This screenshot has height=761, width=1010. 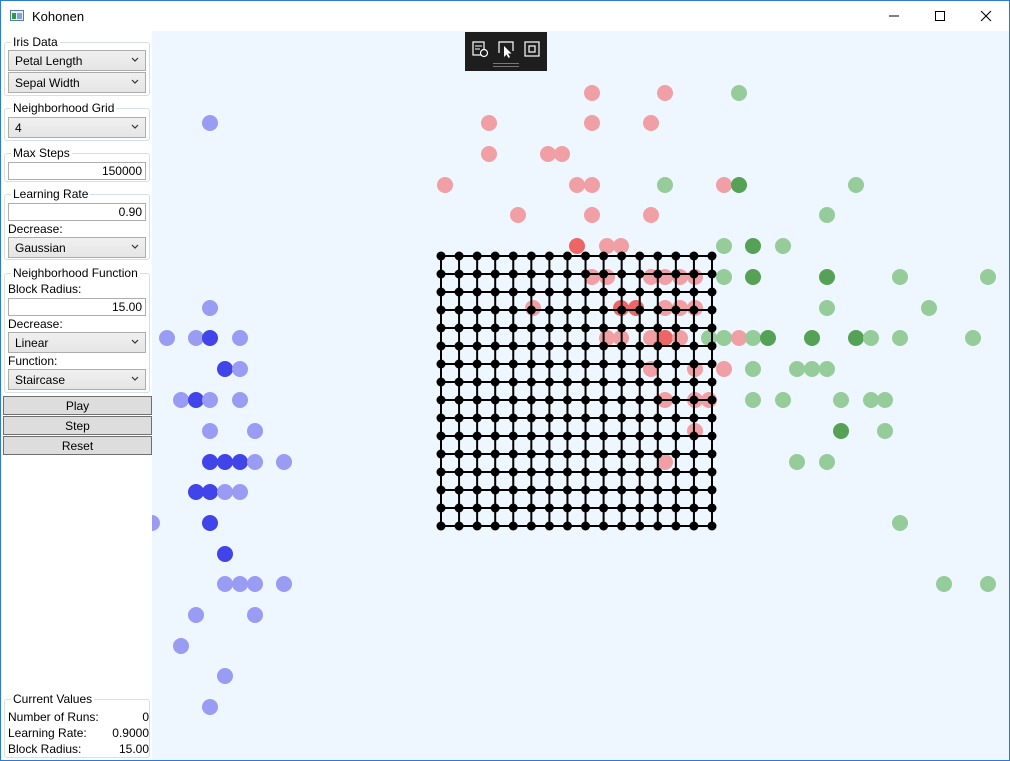 What do you see at coordinates (532, 49) in the screenshot?
I see `display-layout-adorners-button` at bounding box center [532, 49].